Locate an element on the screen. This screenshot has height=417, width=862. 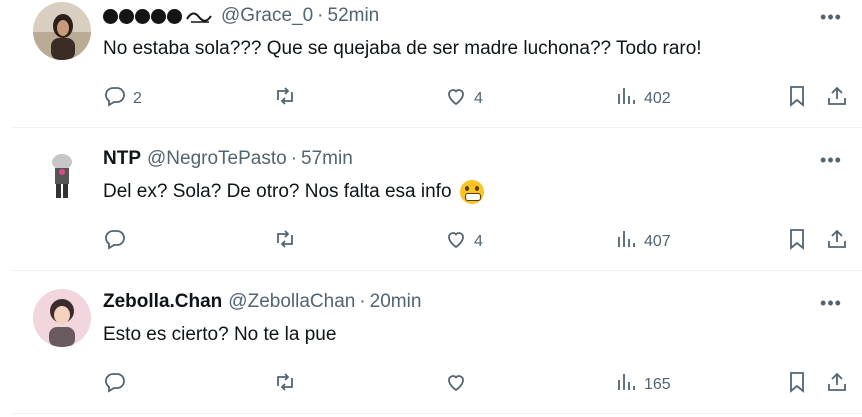
tweet-header: Zebolla.Chan @ZebollaChan · 20min is located at coordinates (262, 302).